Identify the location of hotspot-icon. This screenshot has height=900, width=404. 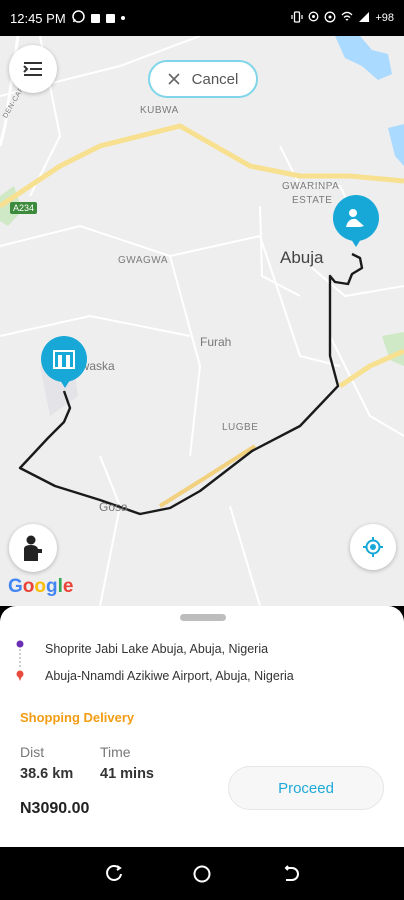
(330, 18).